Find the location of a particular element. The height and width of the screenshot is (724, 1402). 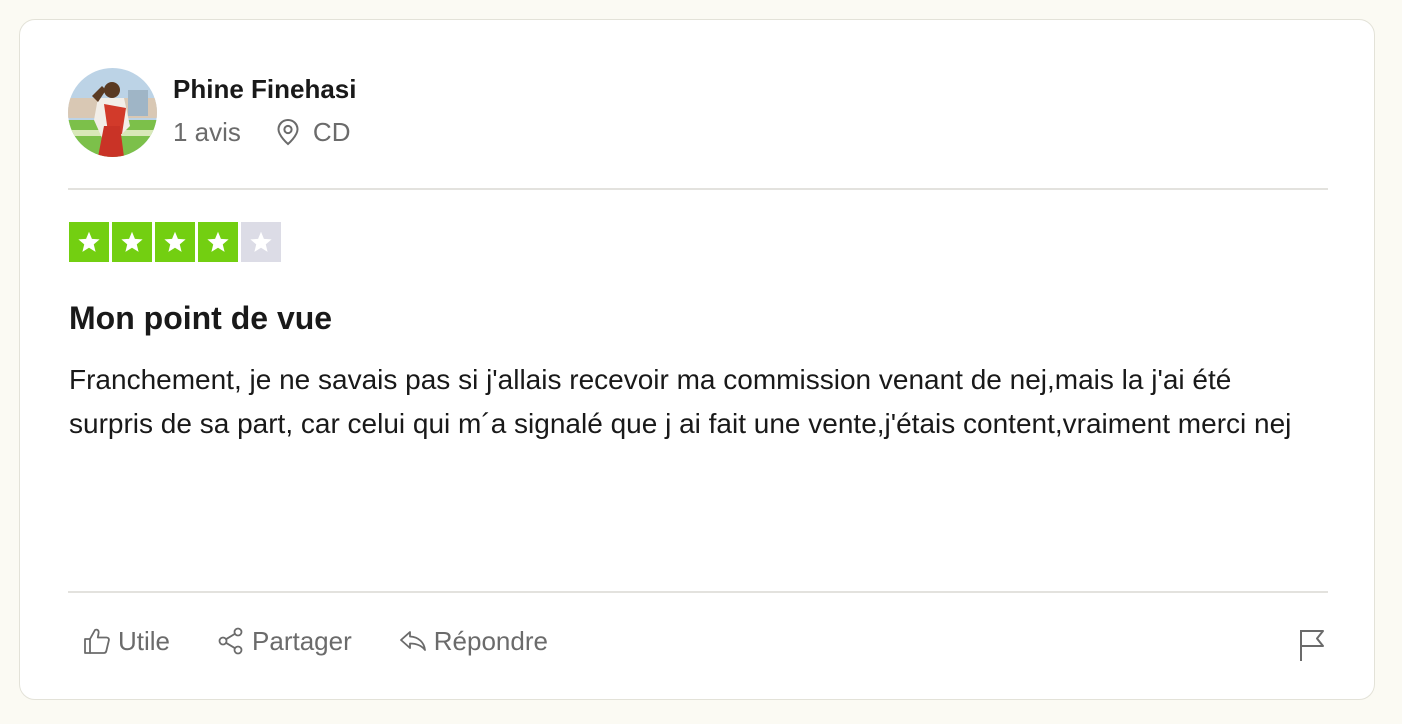

share-icon is located at coordinates (230, 641).